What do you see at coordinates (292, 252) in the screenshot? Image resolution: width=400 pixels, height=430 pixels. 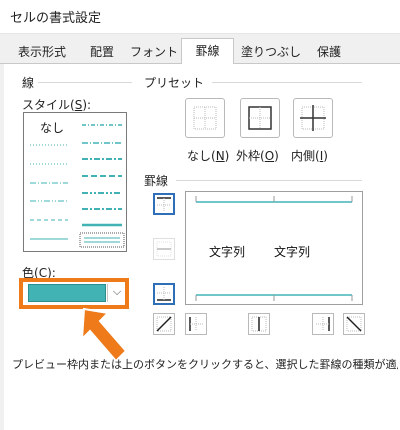 I see `preview-text-right: 文字列` at bounding box center [292, 252].